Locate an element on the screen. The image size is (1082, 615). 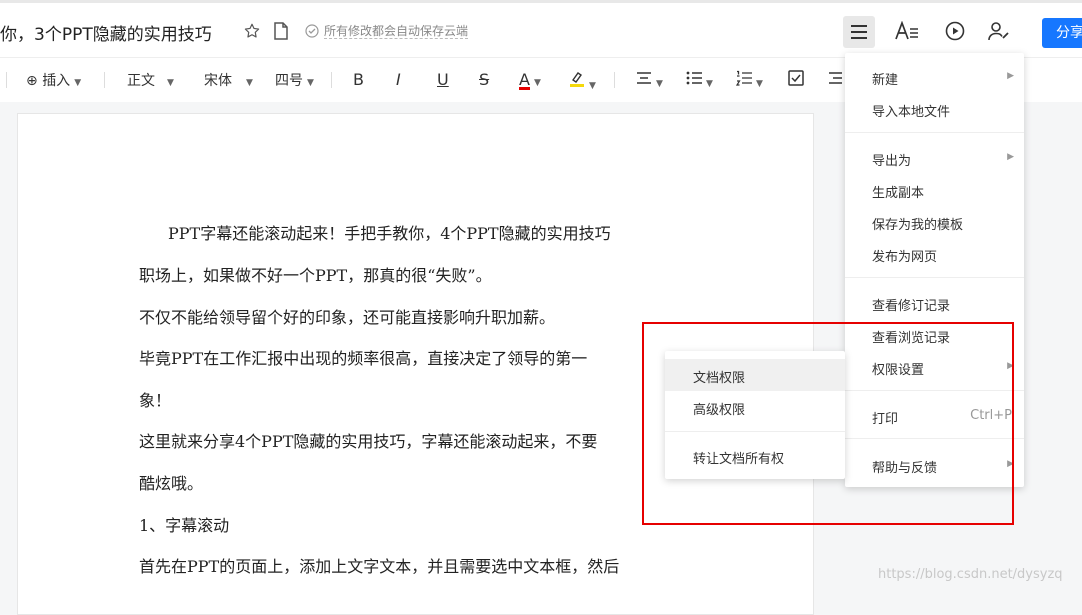
paragraph: 酷炫哦。 is located at coordinates (171, 482).